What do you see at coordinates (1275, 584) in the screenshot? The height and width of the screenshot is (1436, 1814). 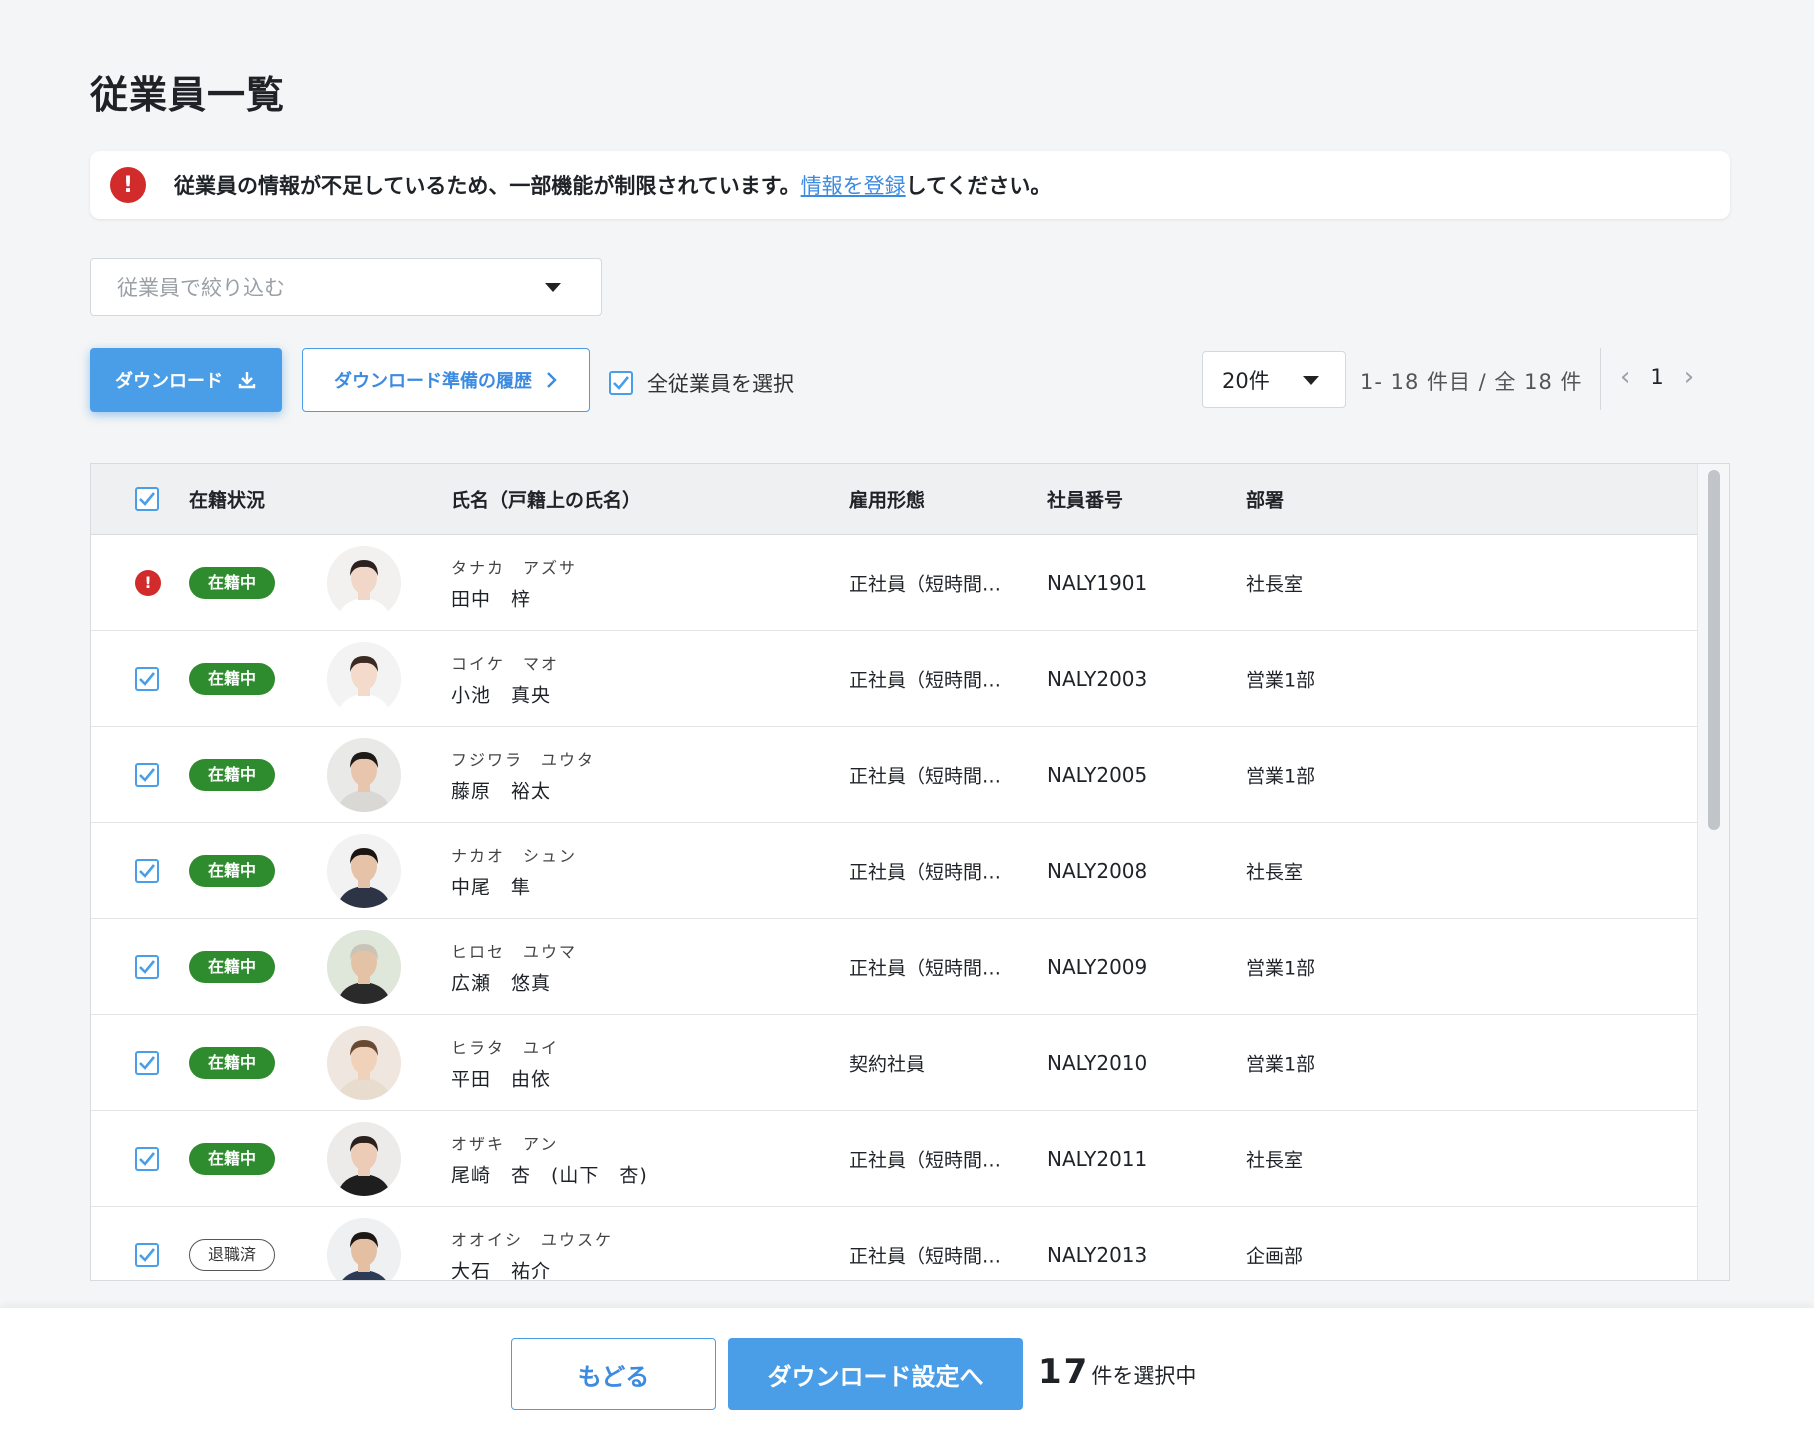 I see `department: 社長室` at bounding box center [1275, 584].